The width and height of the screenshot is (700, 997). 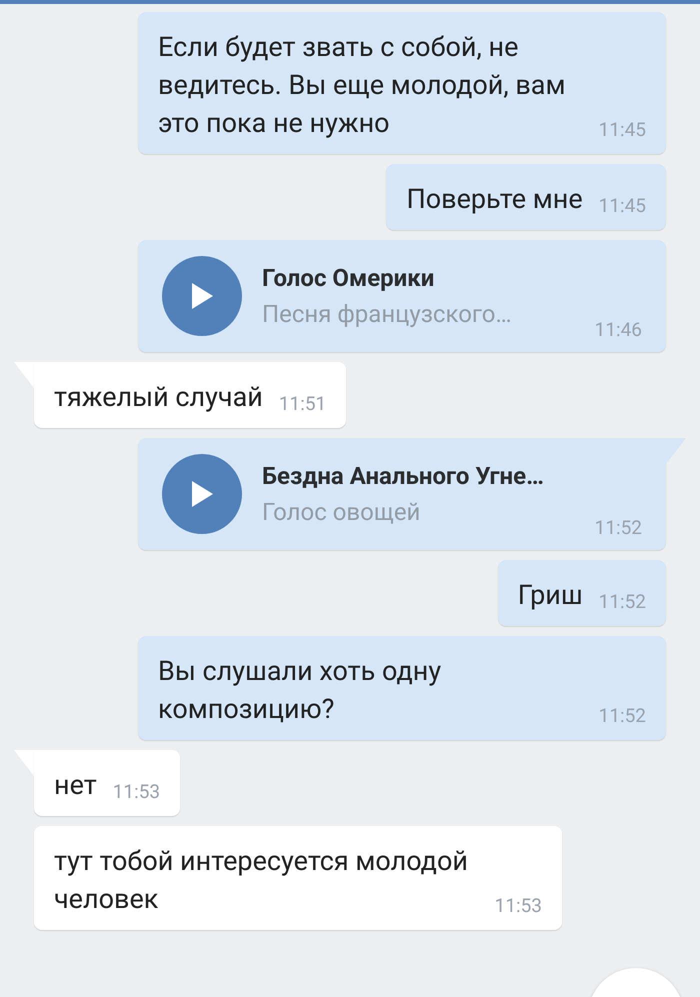 I want to click on message-time: 11:46, so click(x=618, y=329).